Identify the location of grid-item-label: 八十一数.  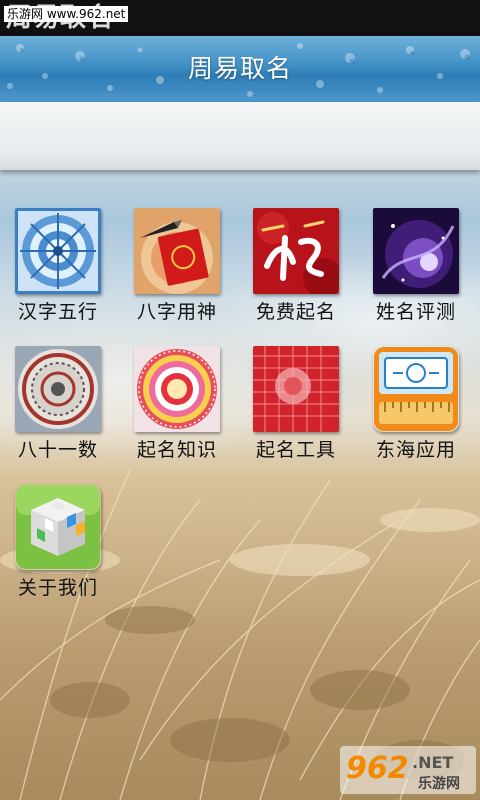
(57, 450).